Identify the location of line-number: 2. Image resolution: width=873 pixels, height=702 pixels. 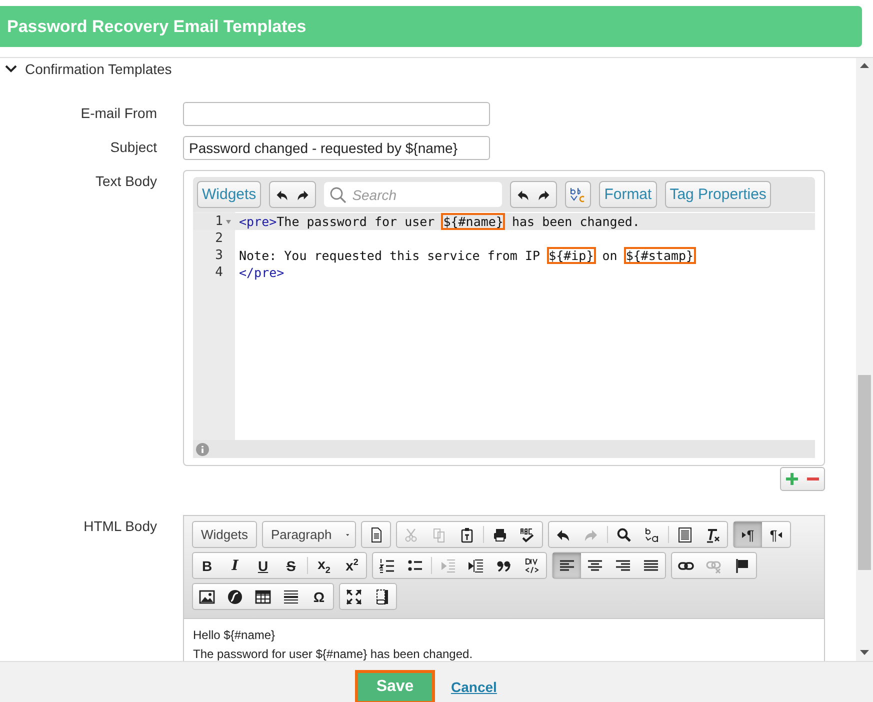
(219, 238).